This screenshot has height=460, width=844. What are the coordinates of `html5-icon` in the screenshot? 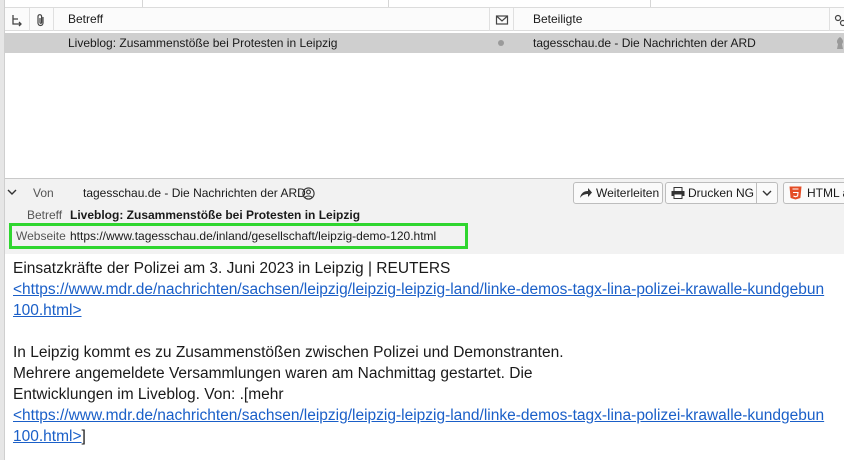 It's located at (795, 193).